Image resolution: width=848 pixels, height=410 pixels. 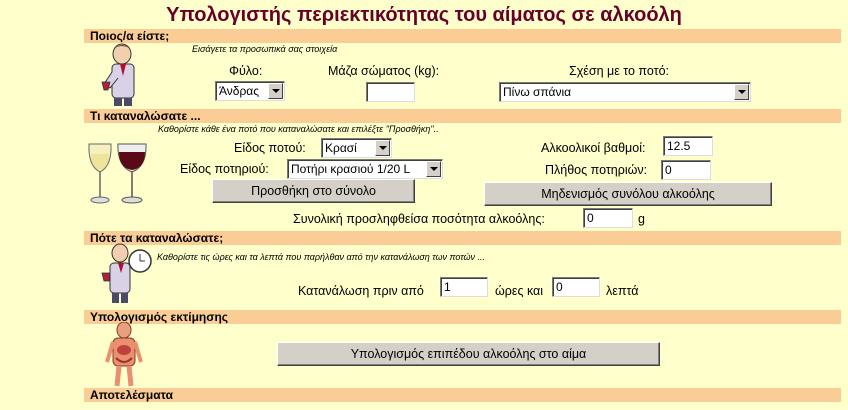 What do you see at coordinates (118, 74) in the screenshot?
I see `person-drinking-icon` at bounding box center [118, 74].